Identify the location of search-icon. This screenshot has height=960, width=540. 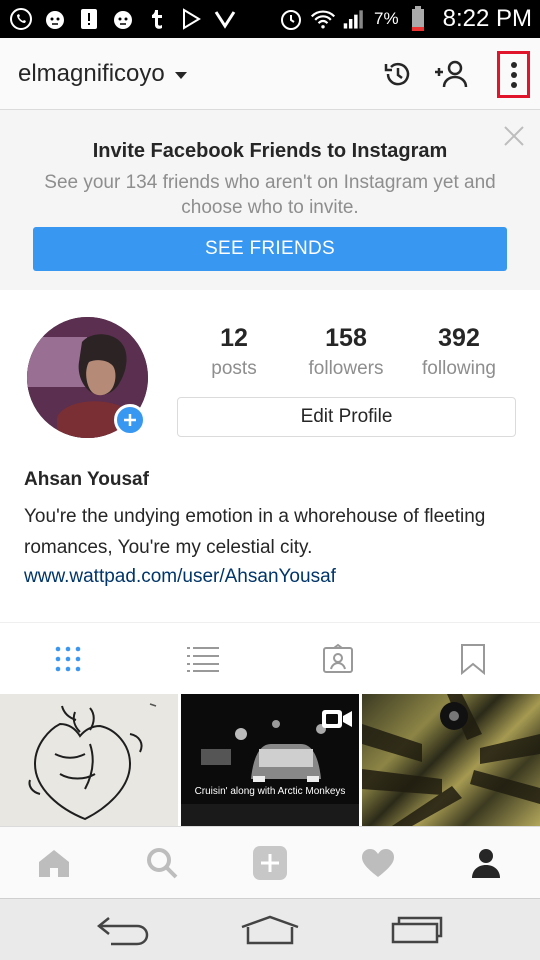
(162, 863).